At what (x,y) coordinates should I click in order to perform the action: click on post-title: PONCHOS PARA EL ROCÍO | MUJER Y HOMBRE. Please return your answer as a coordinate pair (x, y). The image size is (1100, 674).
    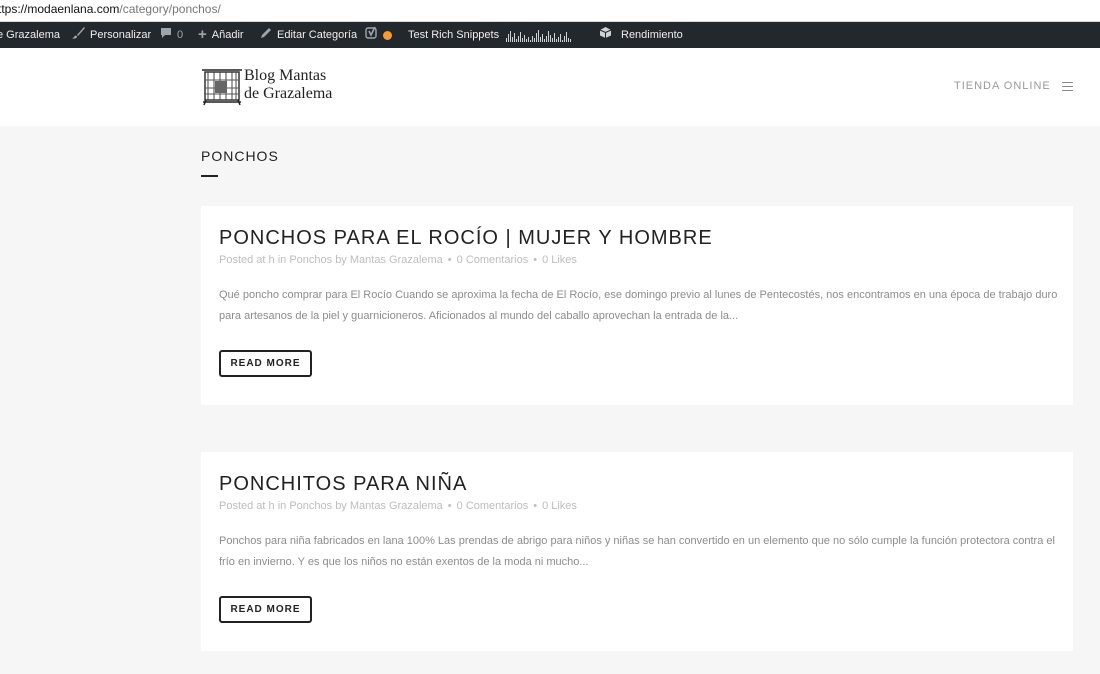
    Looking at the image, I should click on (466, 238).